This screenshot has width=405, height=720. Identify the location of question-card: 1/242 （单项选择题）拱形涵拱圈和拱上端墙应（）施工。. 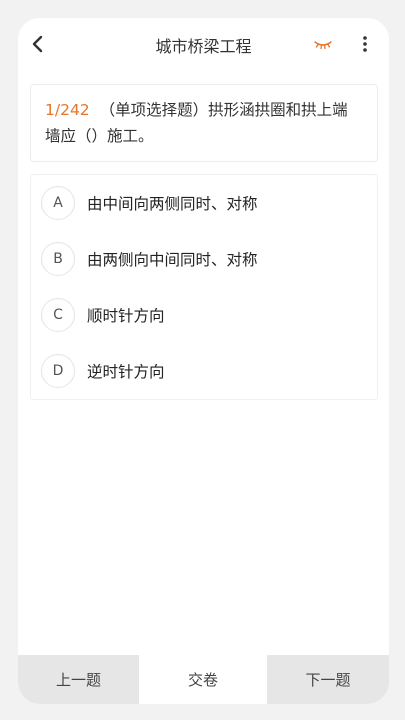
(204, 123).